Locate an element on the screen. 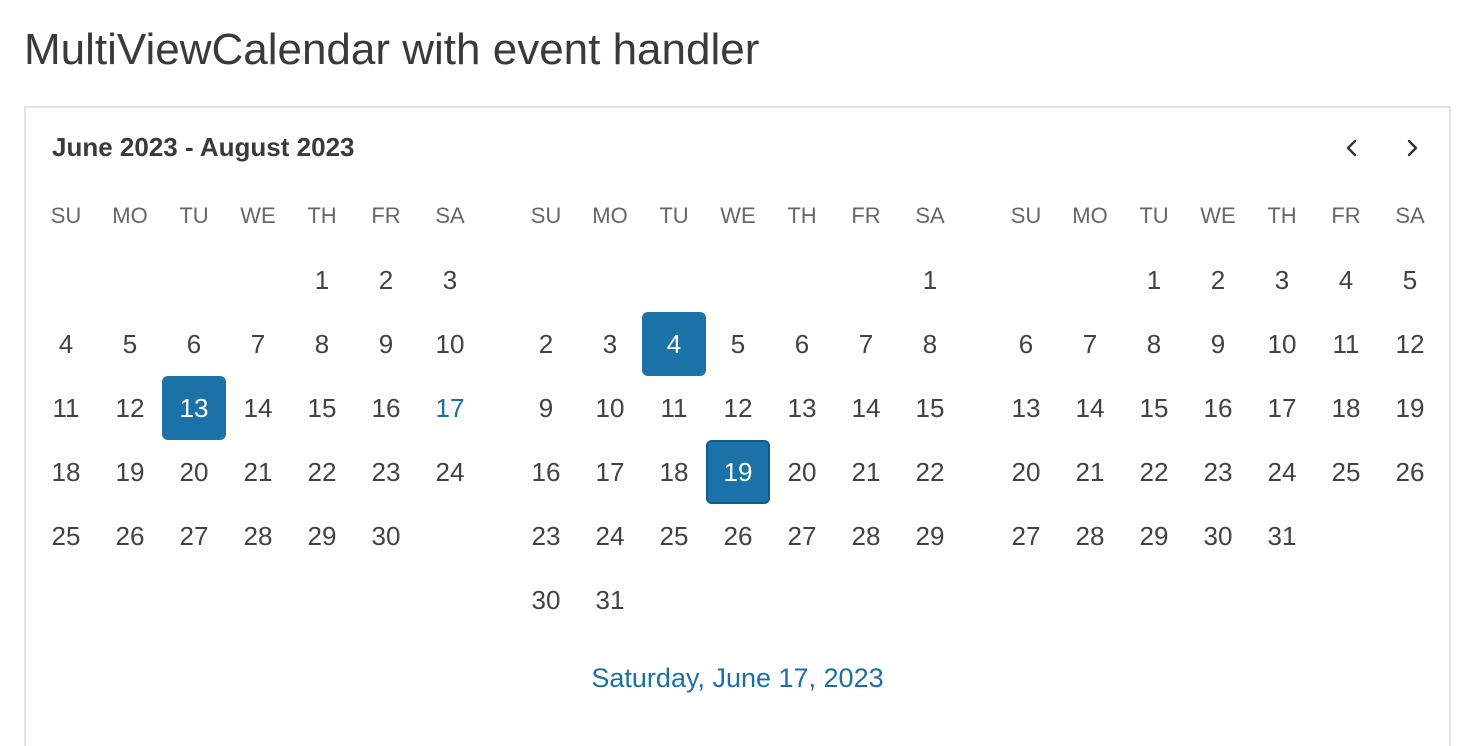  weekday-label: TH is located at coordinates (802, 215).